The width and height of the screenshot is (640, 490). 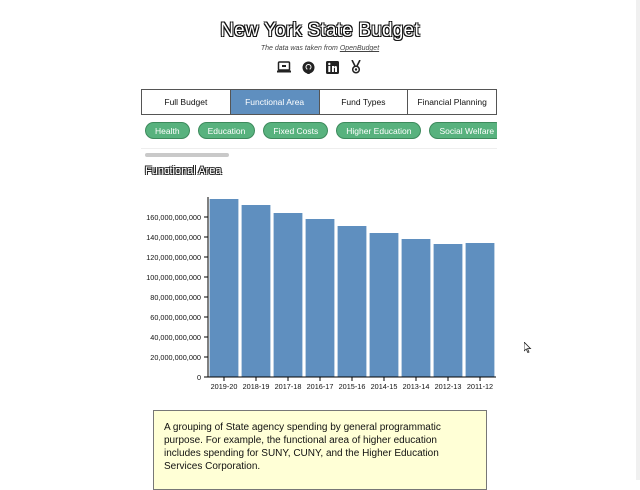 What do you see at coordinates (183, 171) in the screenshot?
I see `chart-title: Functional Area` at bounding box center [183, 171].